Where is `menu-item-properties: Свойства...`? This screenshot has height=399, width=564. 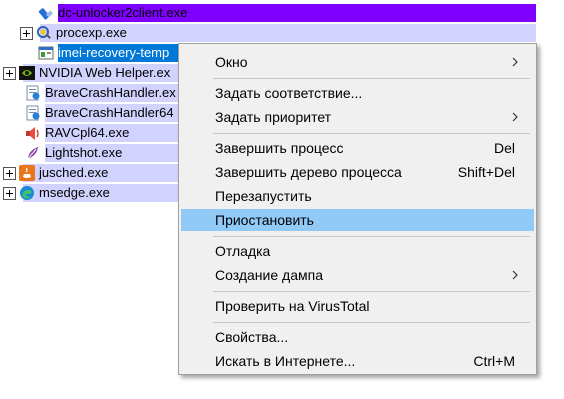
menu-item-properties: Свойства... is located at coordinates (357, 337).